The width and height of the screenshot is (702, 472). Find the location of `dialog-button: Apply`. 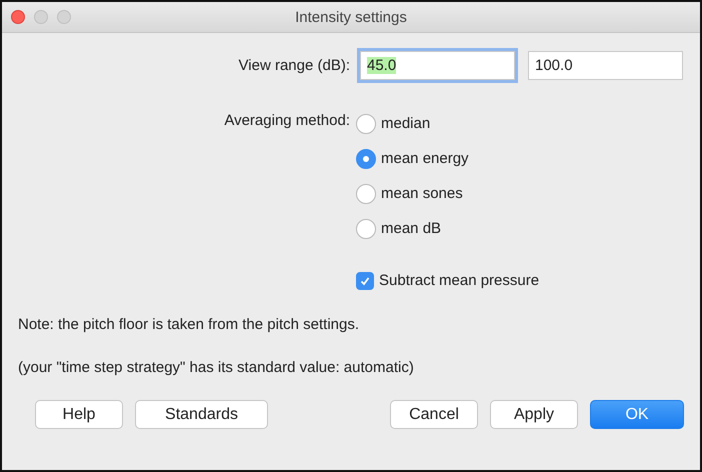

dialog-button: Apply is located at coordinates (534, 414).